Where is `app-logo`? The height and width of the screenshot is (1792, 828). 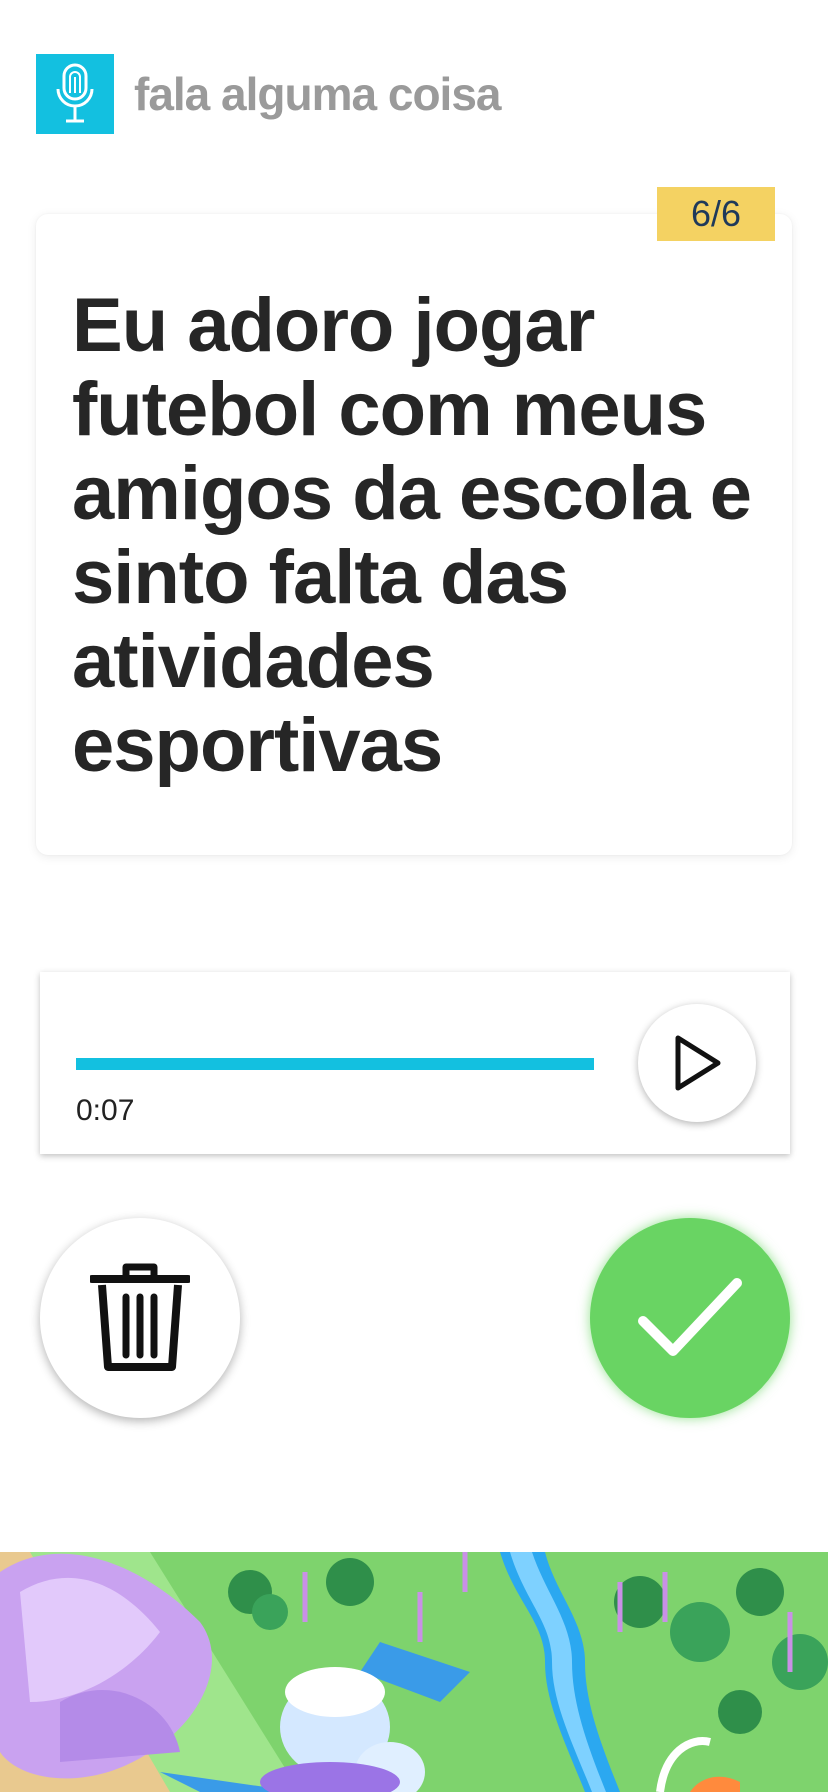
app-logo is located at coordinates (75, 94).